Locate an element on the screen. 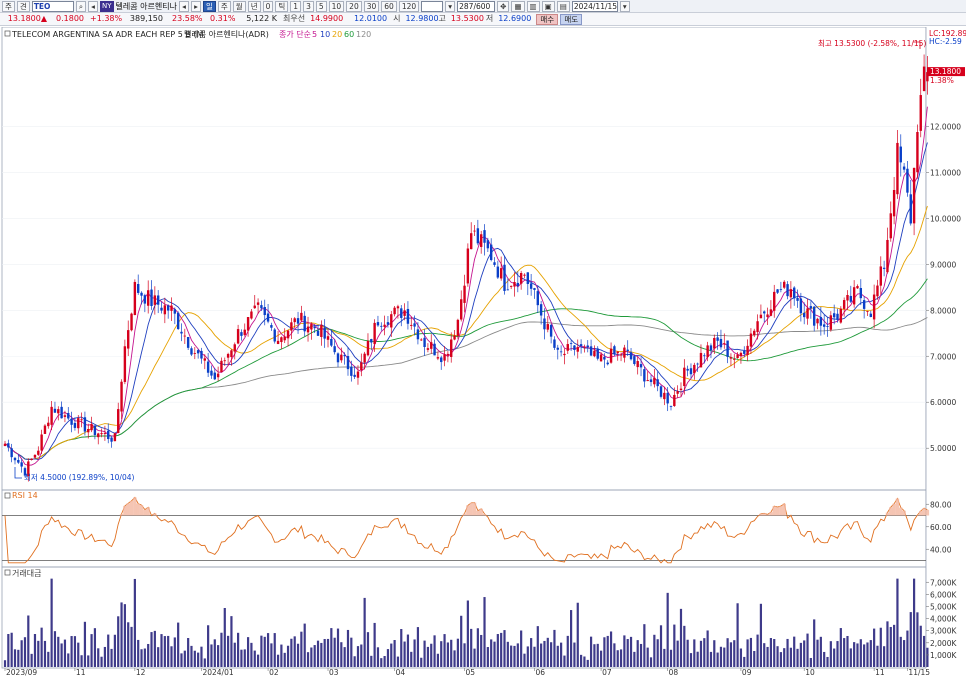  price-tick-label: 5.0000 is located at coordinates (943, 448).